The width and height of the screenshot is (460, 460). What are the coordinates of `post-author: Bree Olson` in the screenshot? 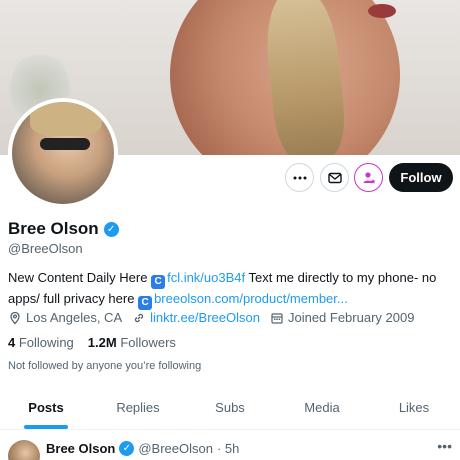 It's located at (80, 448).